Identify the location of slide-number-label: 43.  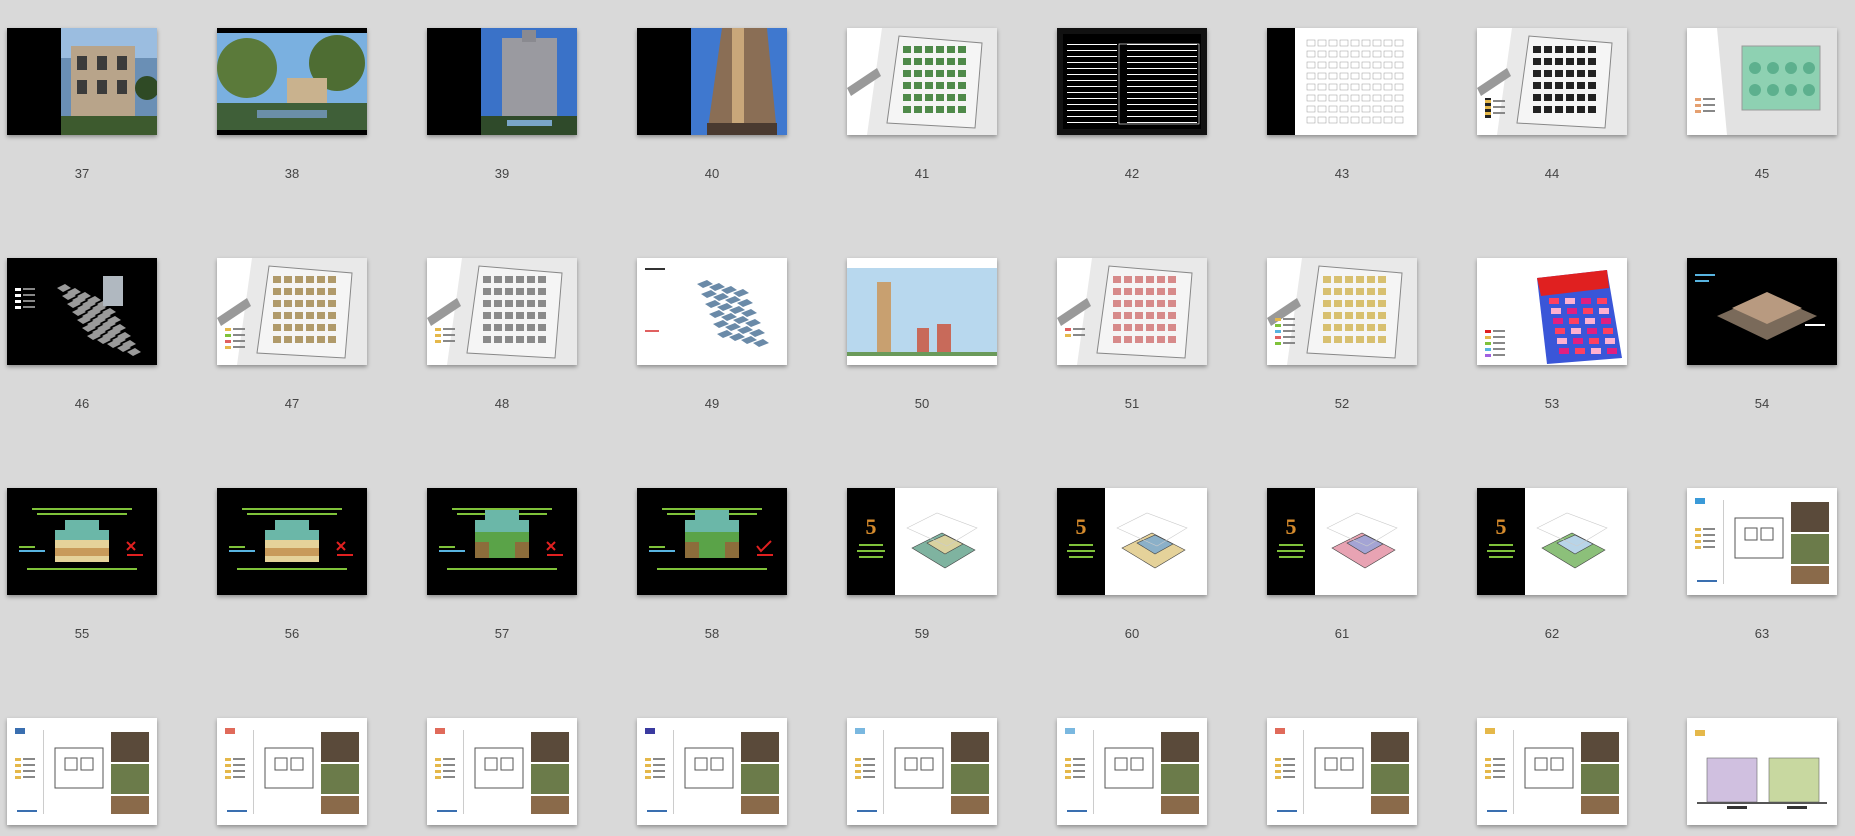
(1342, 173).